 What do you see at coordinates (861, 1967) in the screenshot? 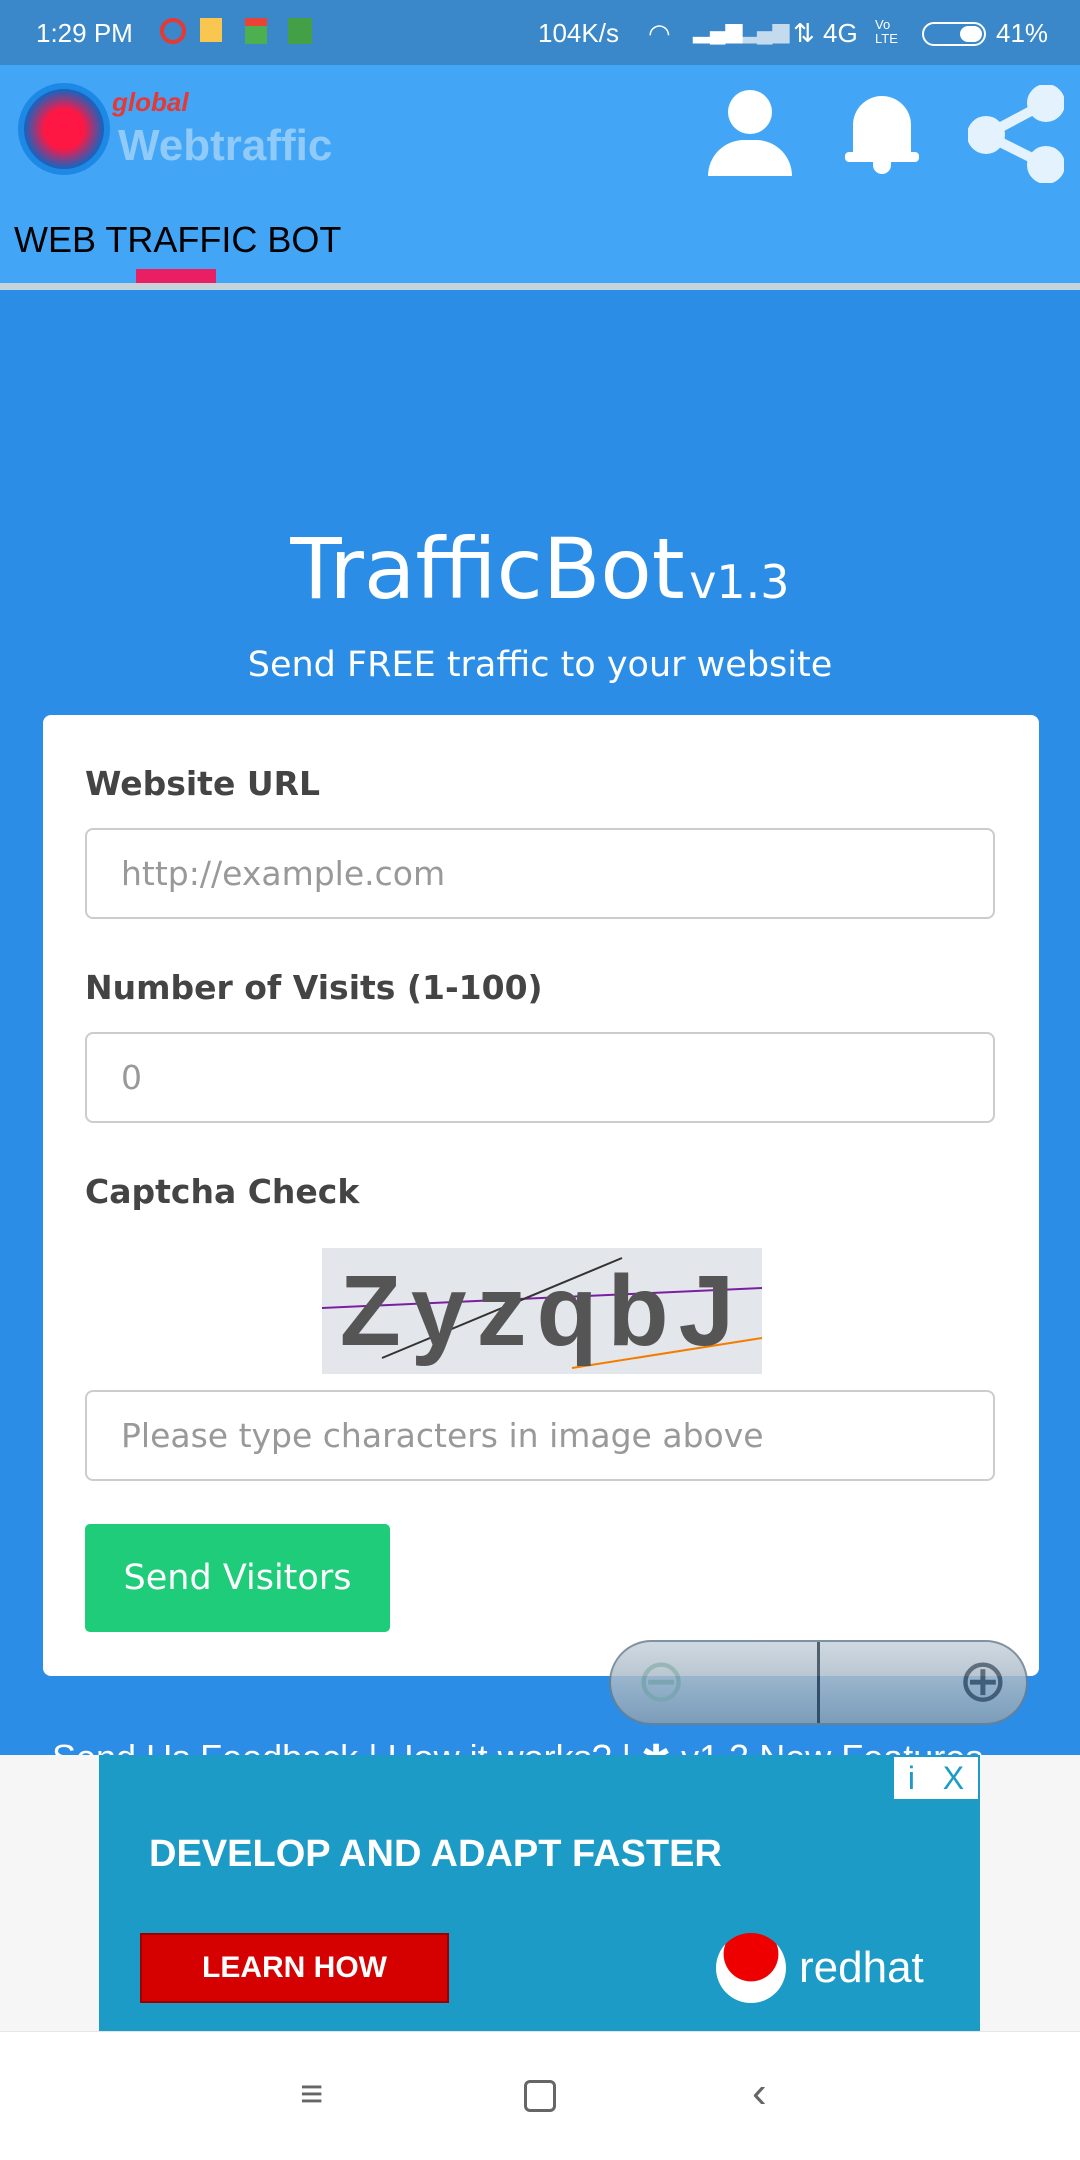
I see `ad-brand: redhat` at bounding box center [861, 1967].